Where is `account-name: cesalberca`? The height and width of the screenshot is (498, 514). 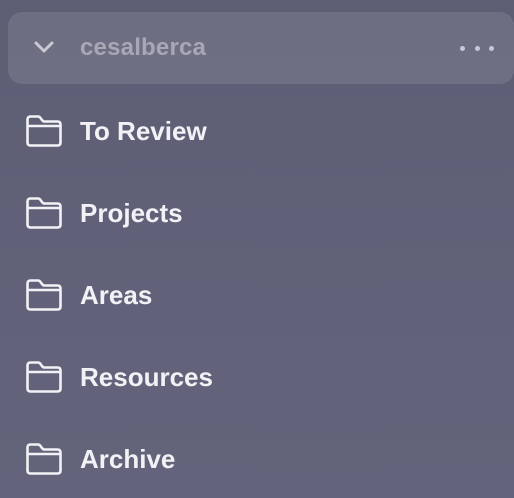 account-name: cesalberca is located at coordinates (143, 47).